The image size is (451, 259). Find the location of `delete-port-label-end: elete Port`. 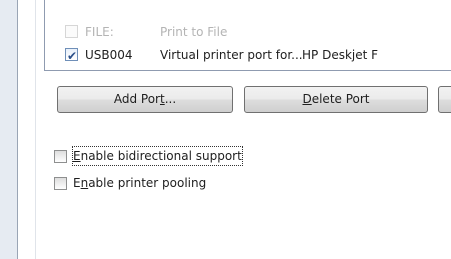

delete-port-label-end: elete Port is located at coordinates (340, 99).